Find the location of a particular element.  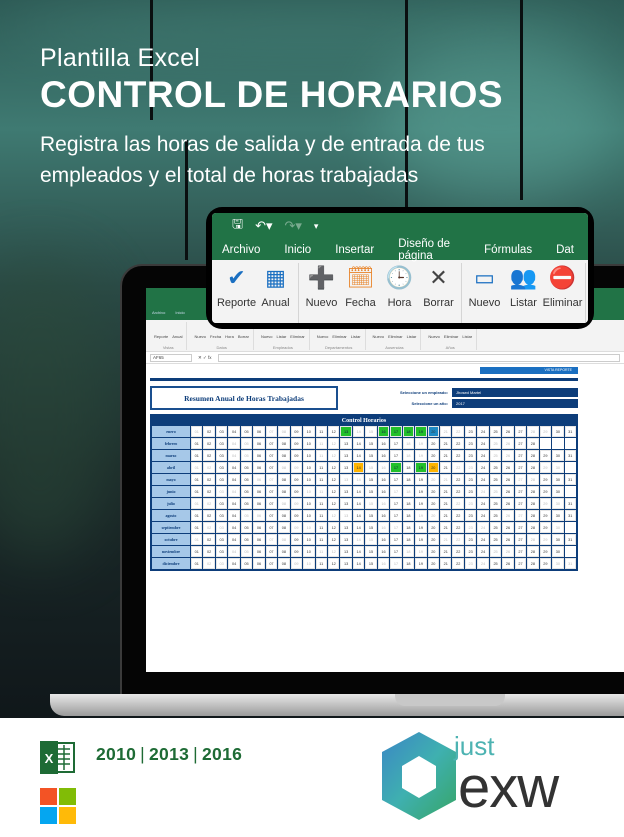

ribbon-button: Borrar is located at coordinates (243, 336).